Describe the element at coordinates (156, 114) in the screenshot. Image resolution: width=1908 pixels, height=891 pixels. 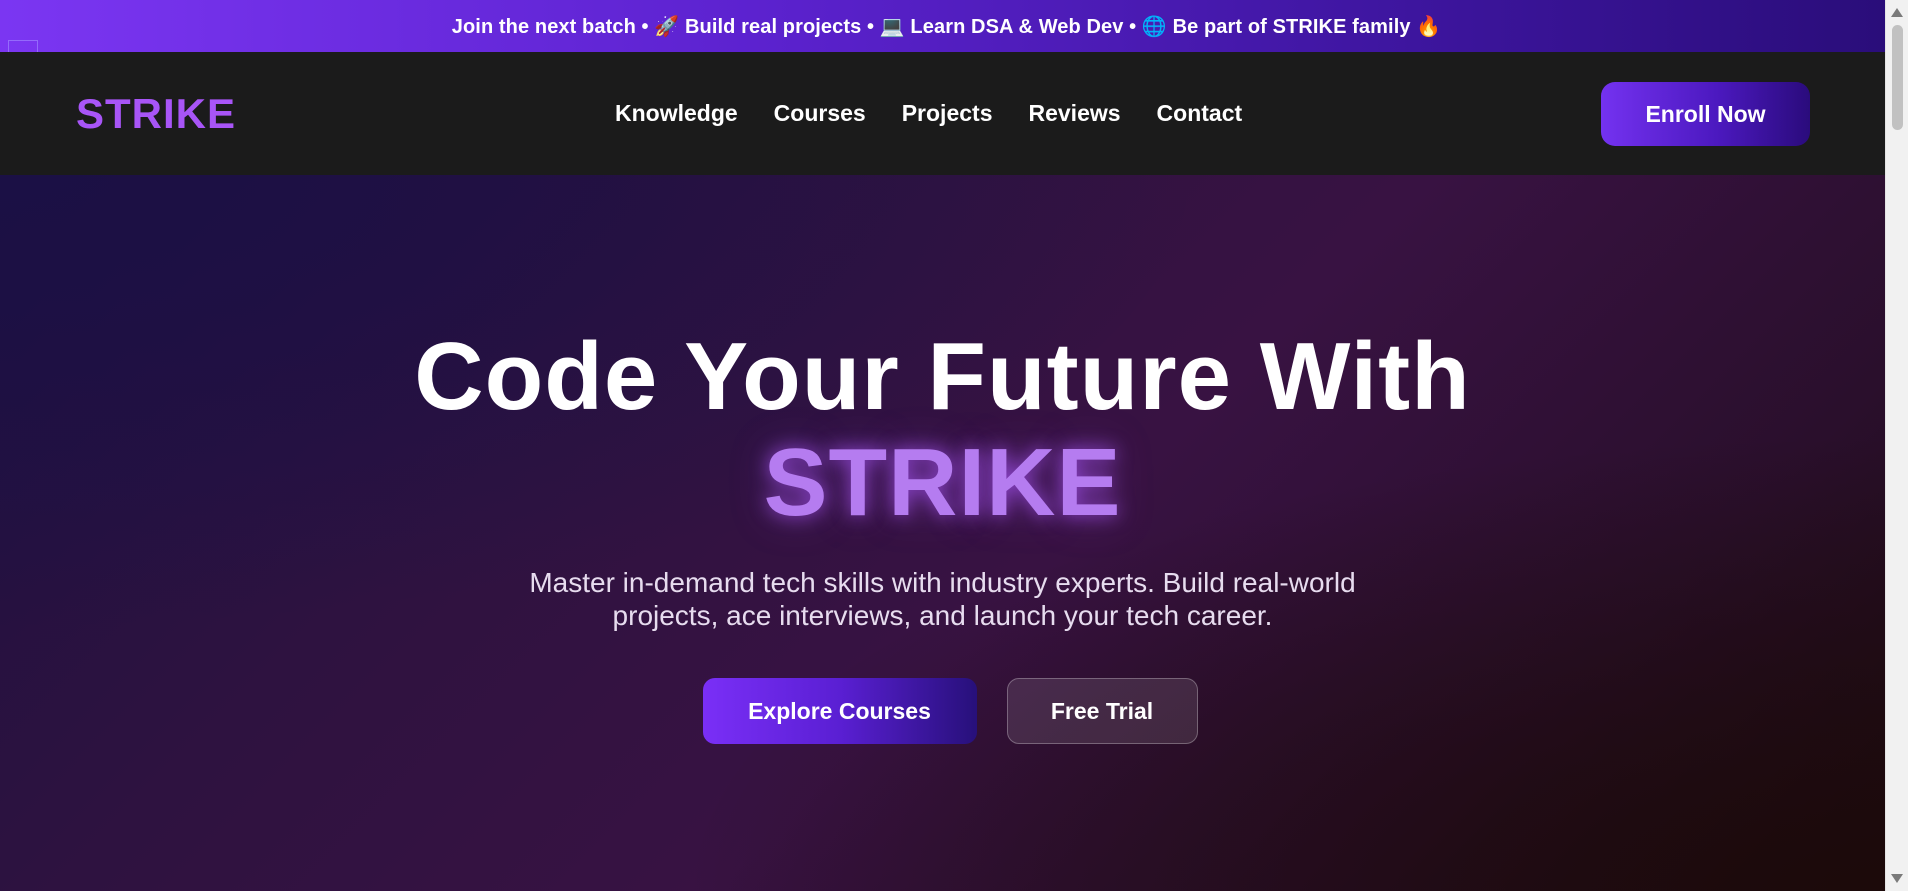
I see `logo: STRIKE` at that location.